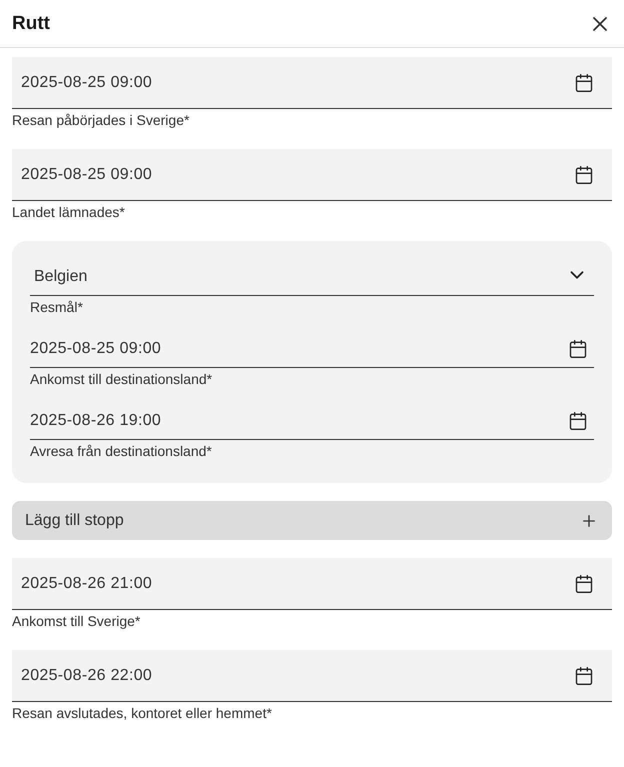  I want to click on country-select: Belgien, so click(312, 277).